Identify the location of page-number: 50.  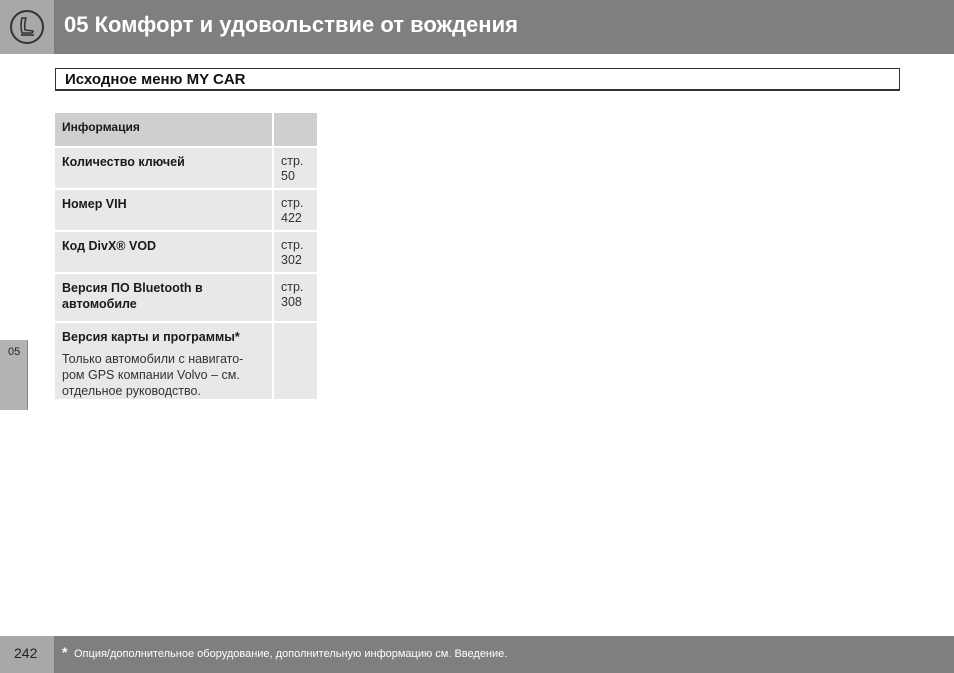
(288, 176).